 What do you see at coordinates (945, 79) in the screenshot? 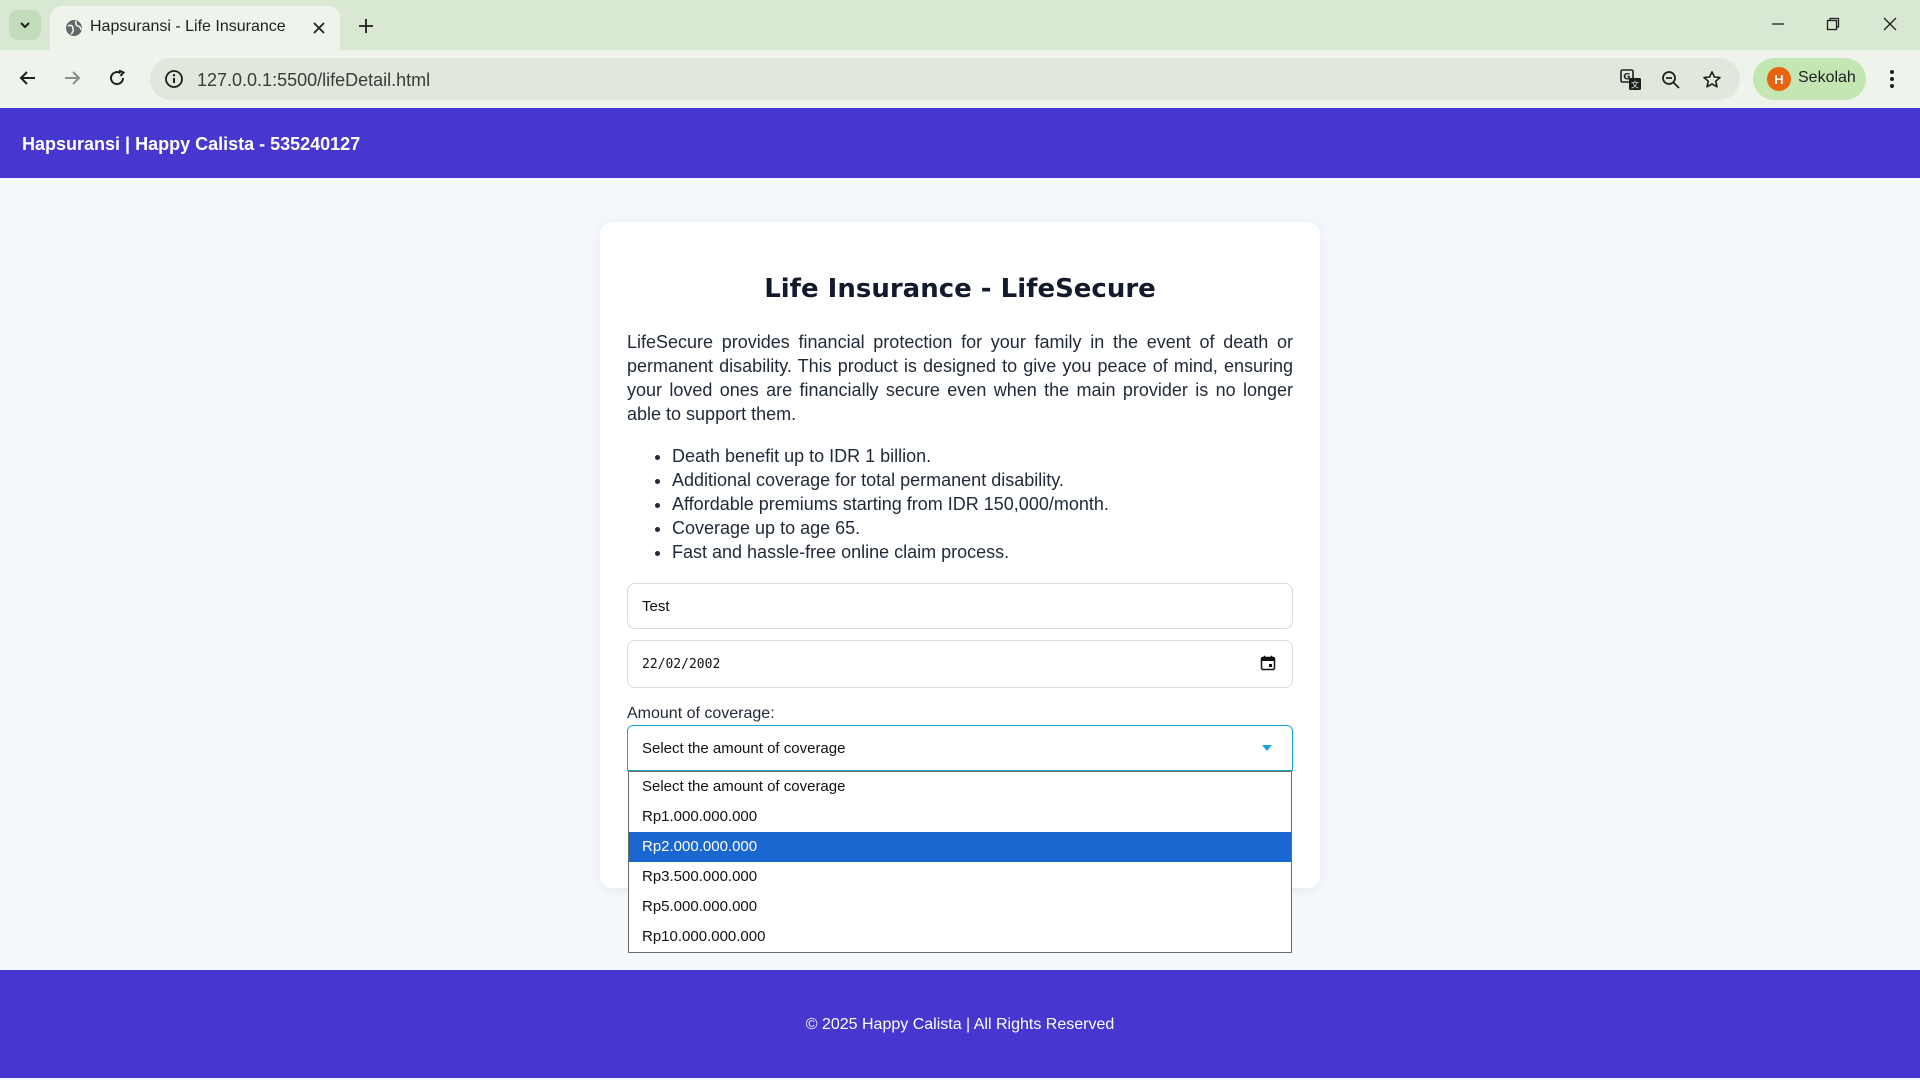
I see `address-bar: 127.0.0.1:5500/lifeDetail.html G文` at bounding box center [945, 79].